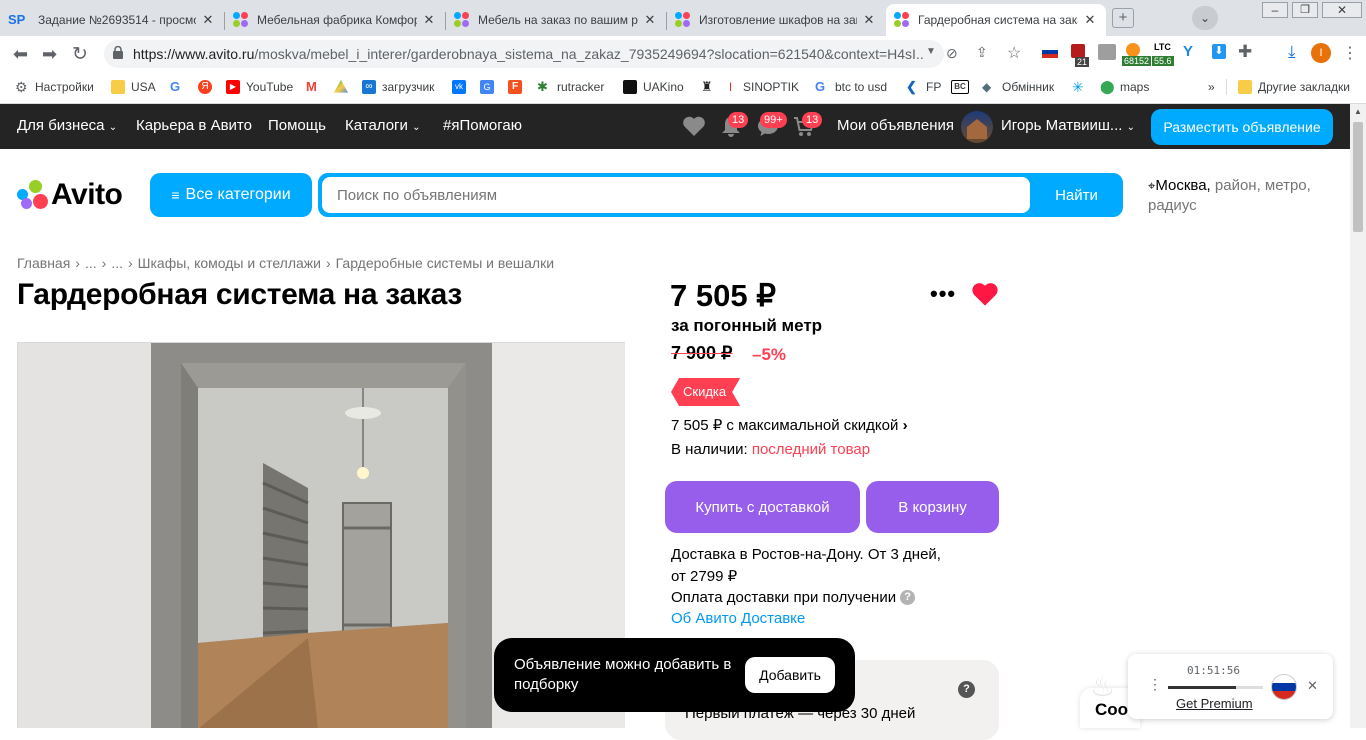 Image resolution: width=1366 pixels, height=740 pixels. I want to click on nav-catalogs-label: Каталоги, so click(376, 125).